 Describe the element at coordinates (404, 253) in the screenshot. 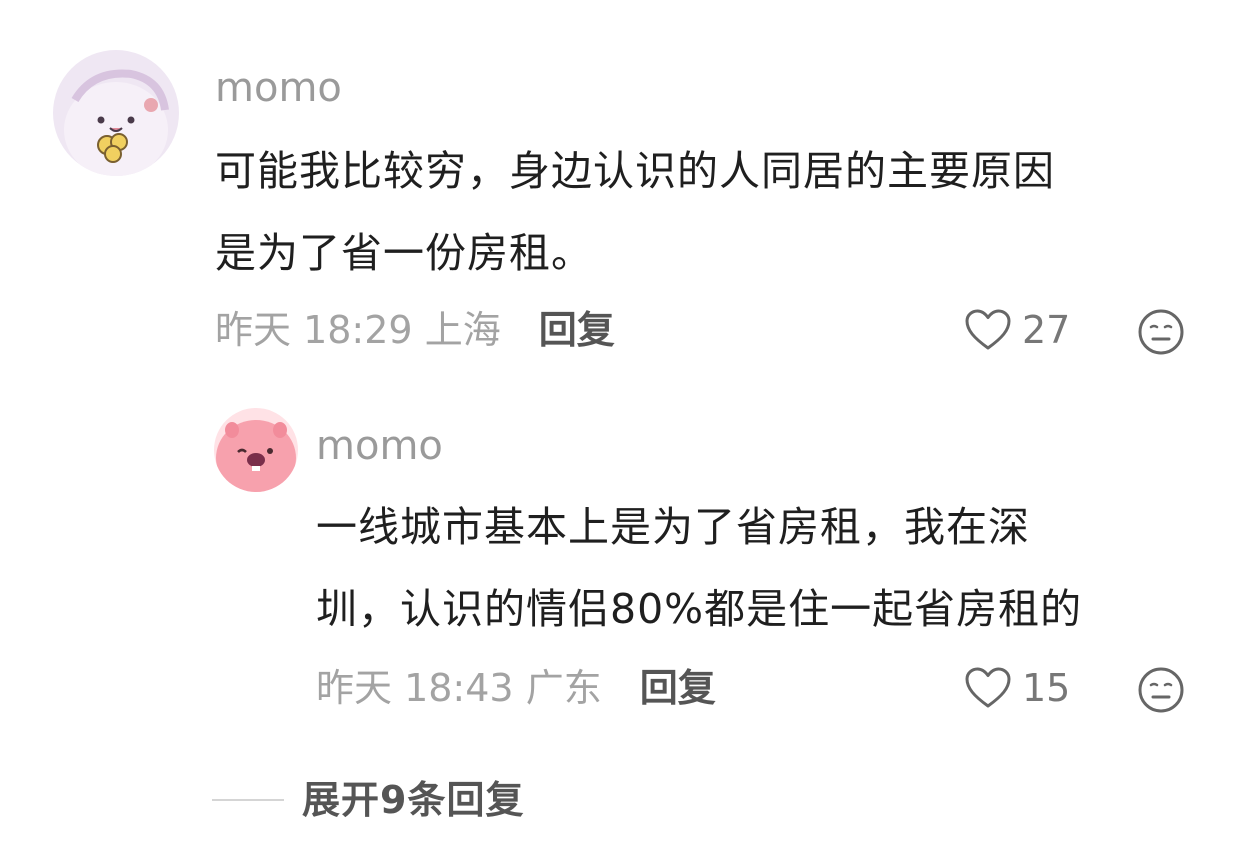

I see `comment-text-line: 是为了省一份房租。` at that location.